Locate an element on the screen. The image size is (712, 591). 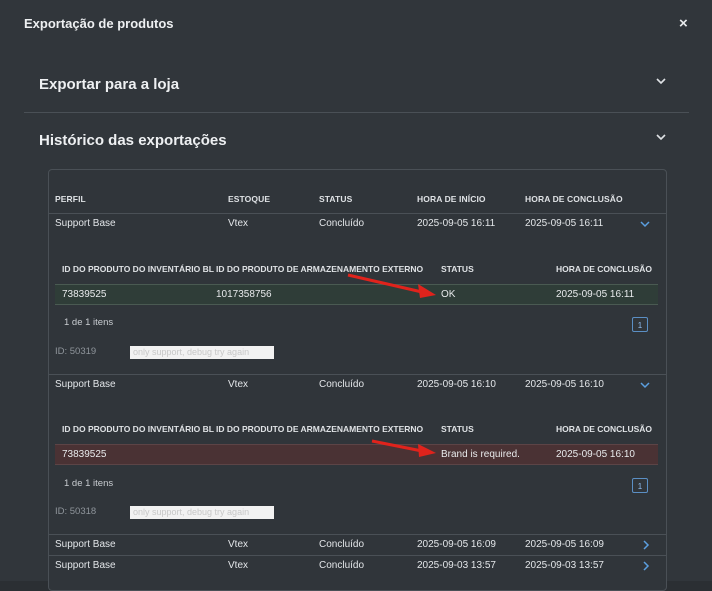
cell-start: 2025-09-05 16:11 is located at coordinates (456, 223).